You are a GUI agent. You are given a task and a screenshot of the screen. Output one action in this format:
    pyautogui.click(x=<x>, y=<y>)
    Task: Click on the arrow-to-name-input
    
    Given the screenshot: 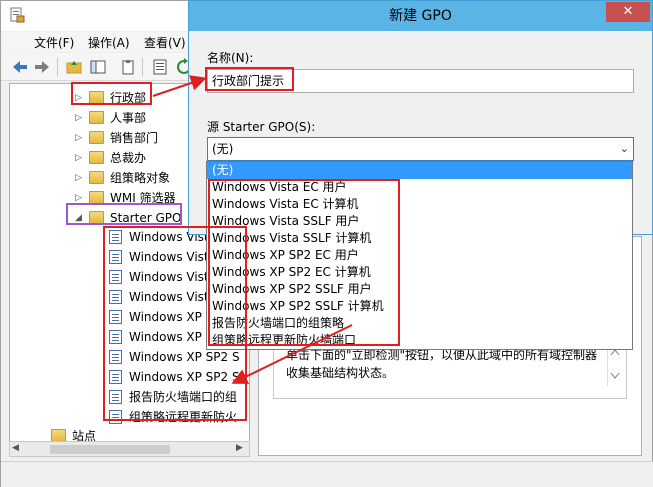 What is the action you would take?
    pyautogui.click(x=179, y=86)
    